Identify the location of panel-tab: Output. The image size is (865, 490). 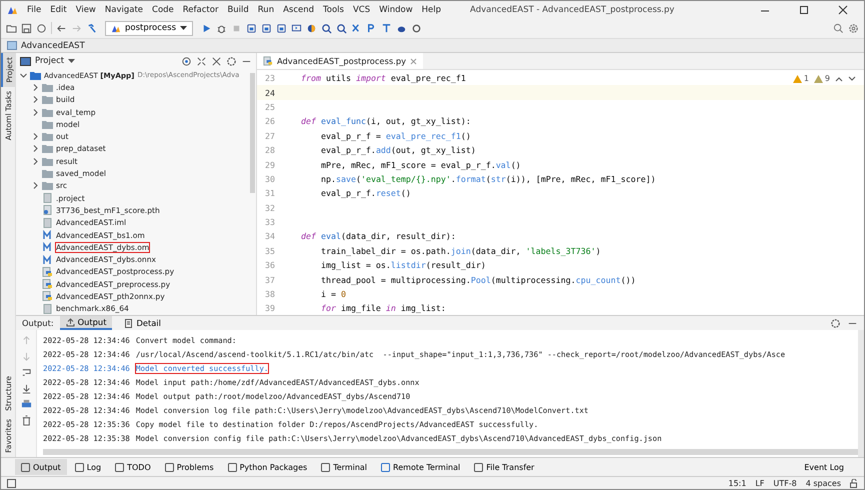
(86, 323).